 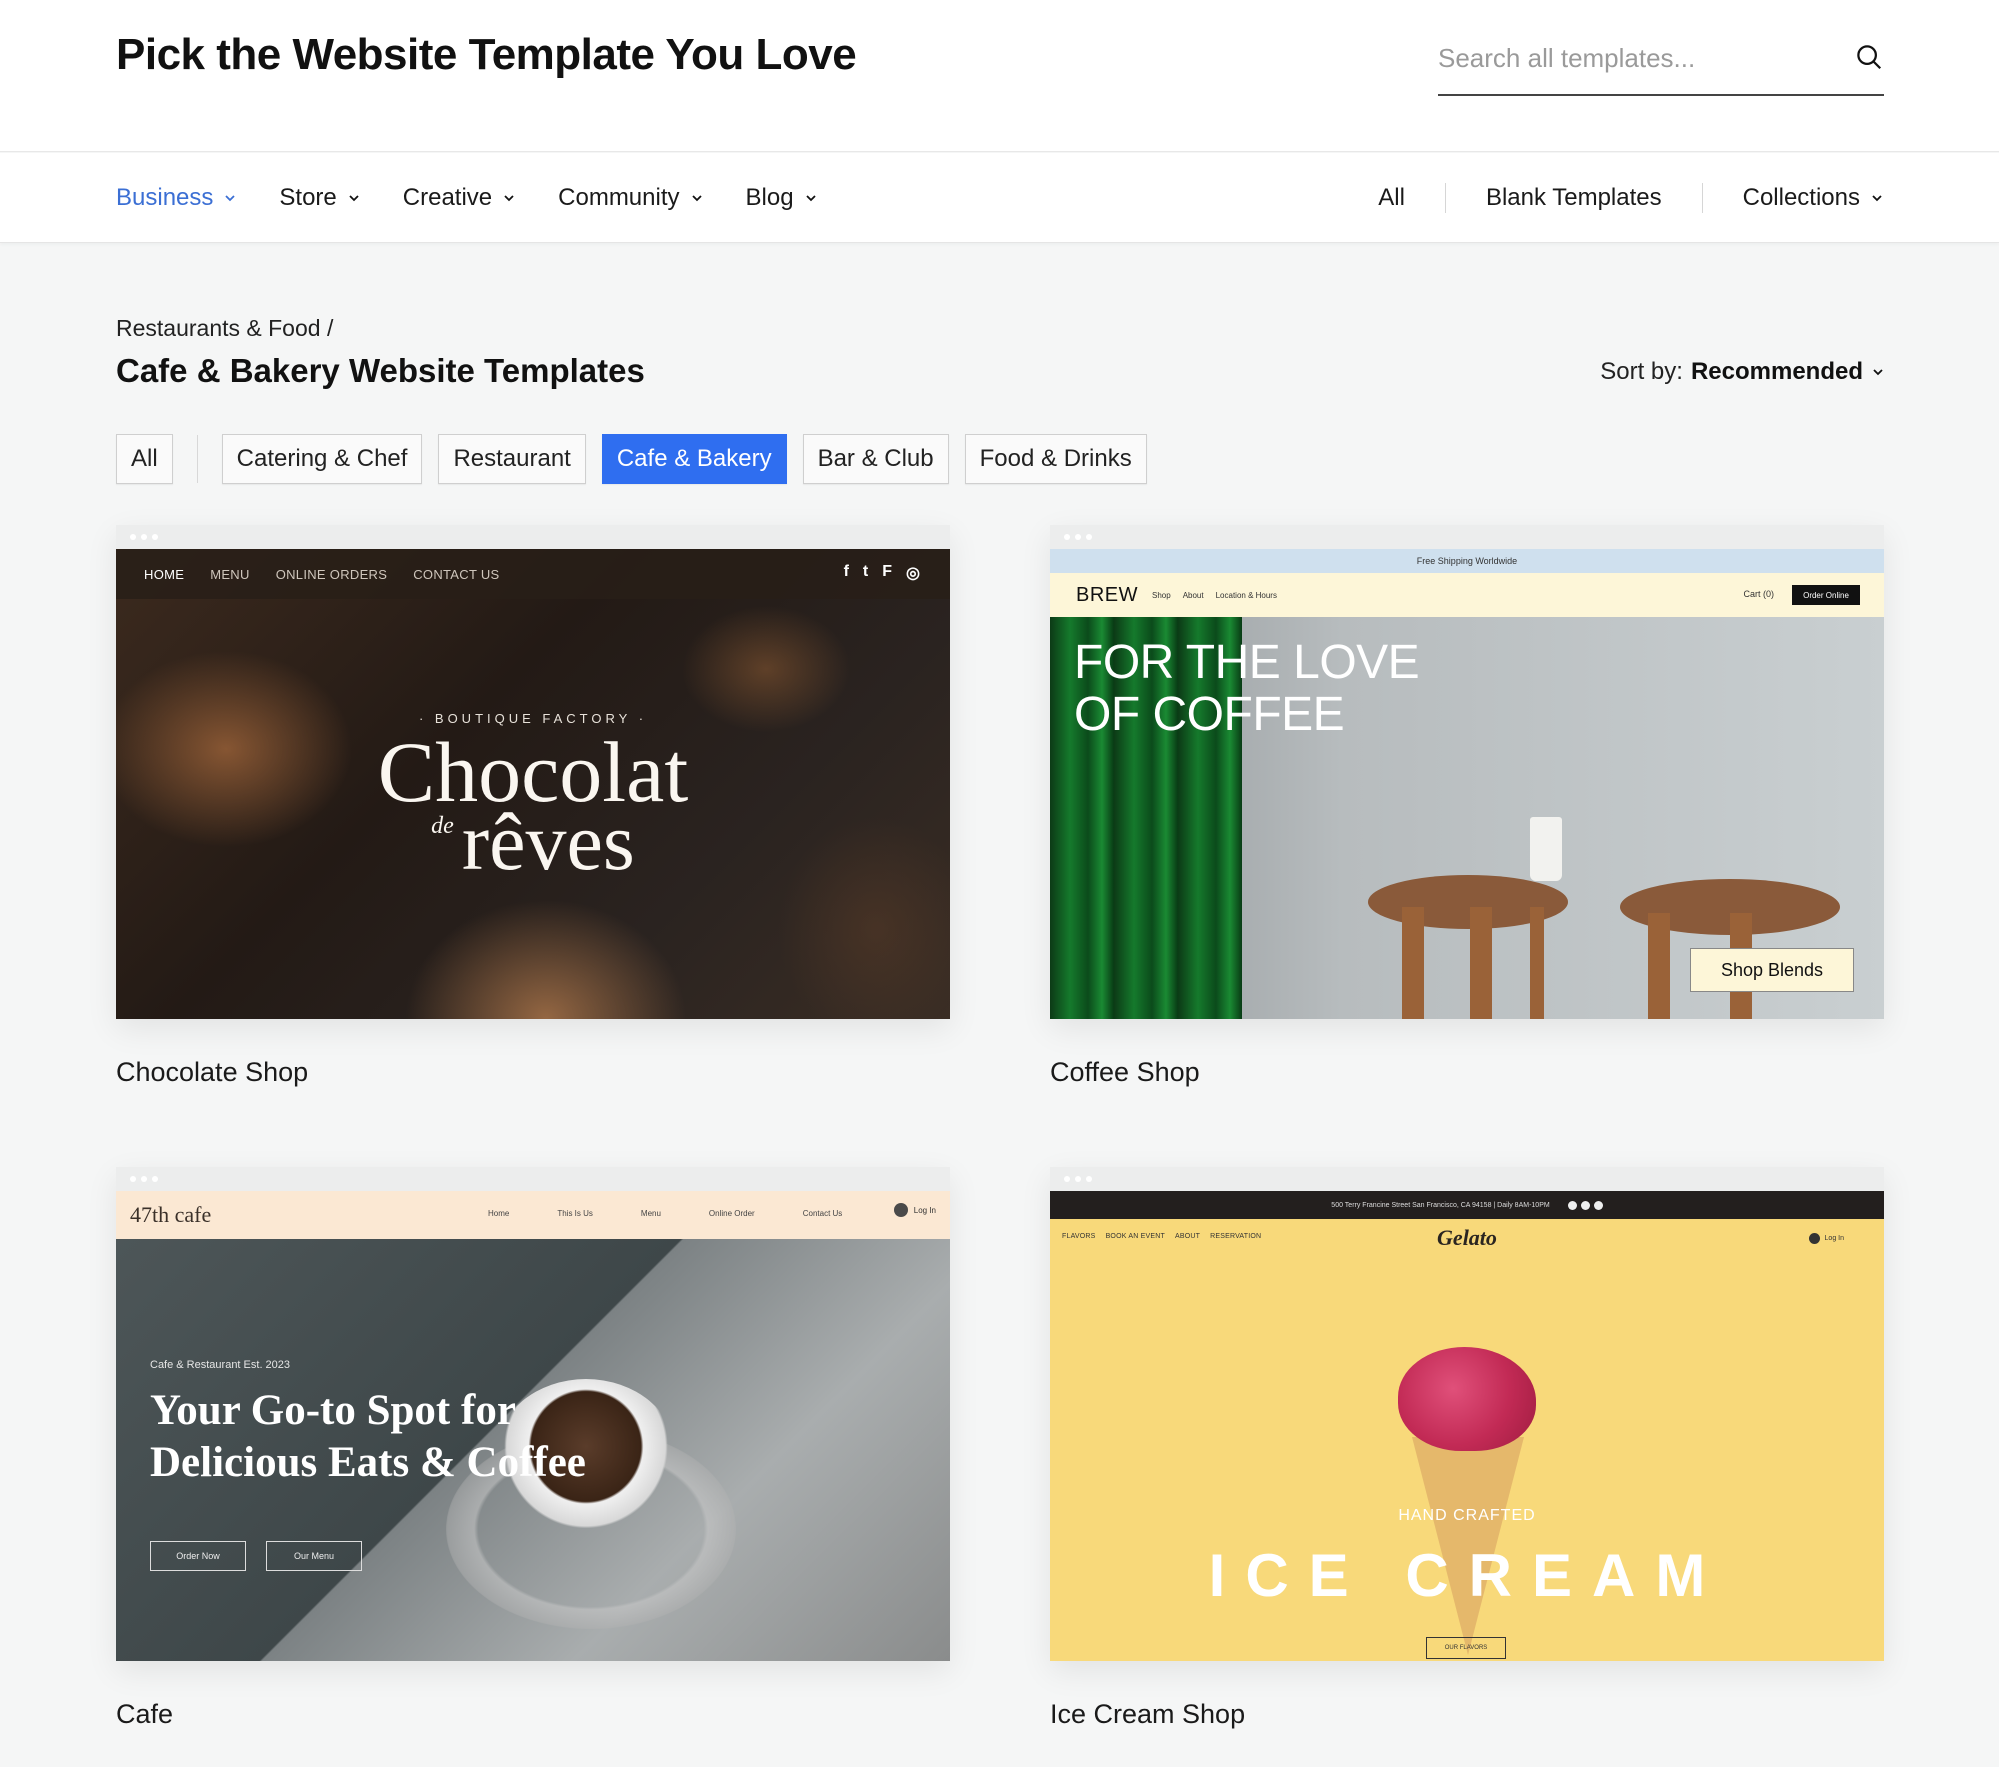 What do you see at coordinates (1467, 818) in the screenshot?
I see `preview-hero: FOR THE LOVE OF COFFEE Shop Blends` at bounding box center [1467, 818].